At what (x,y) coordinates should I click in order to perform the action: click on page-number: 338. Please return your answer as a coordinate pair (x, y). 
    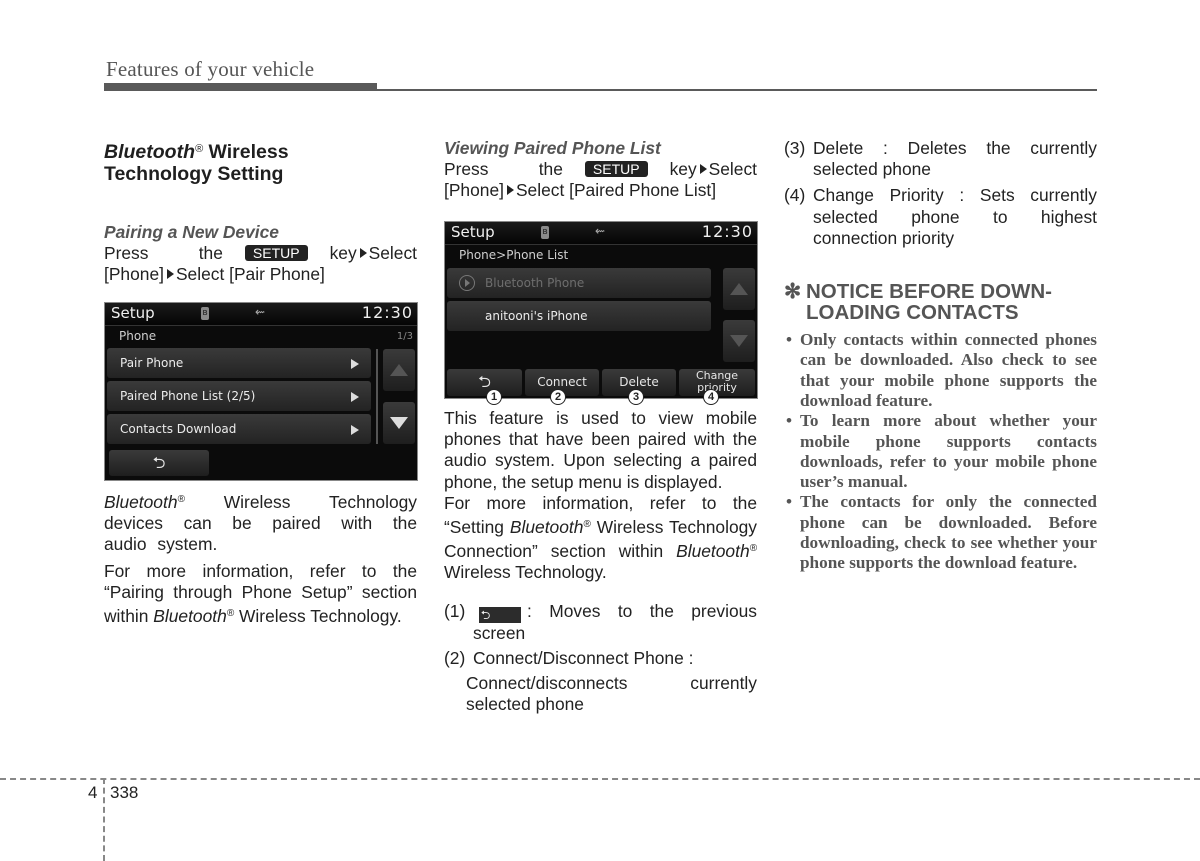
    Looking at the image, I should click on (124, 792).